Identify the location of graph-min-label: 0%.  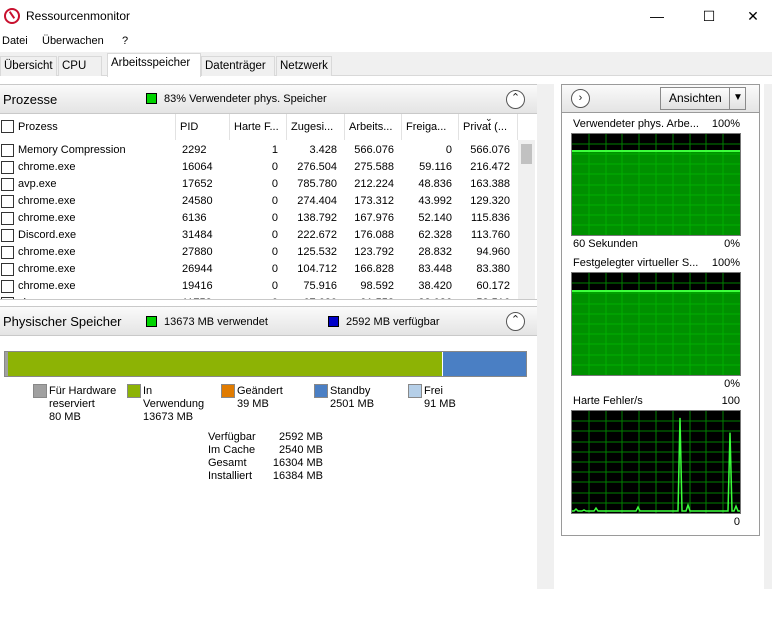
(732, 244).